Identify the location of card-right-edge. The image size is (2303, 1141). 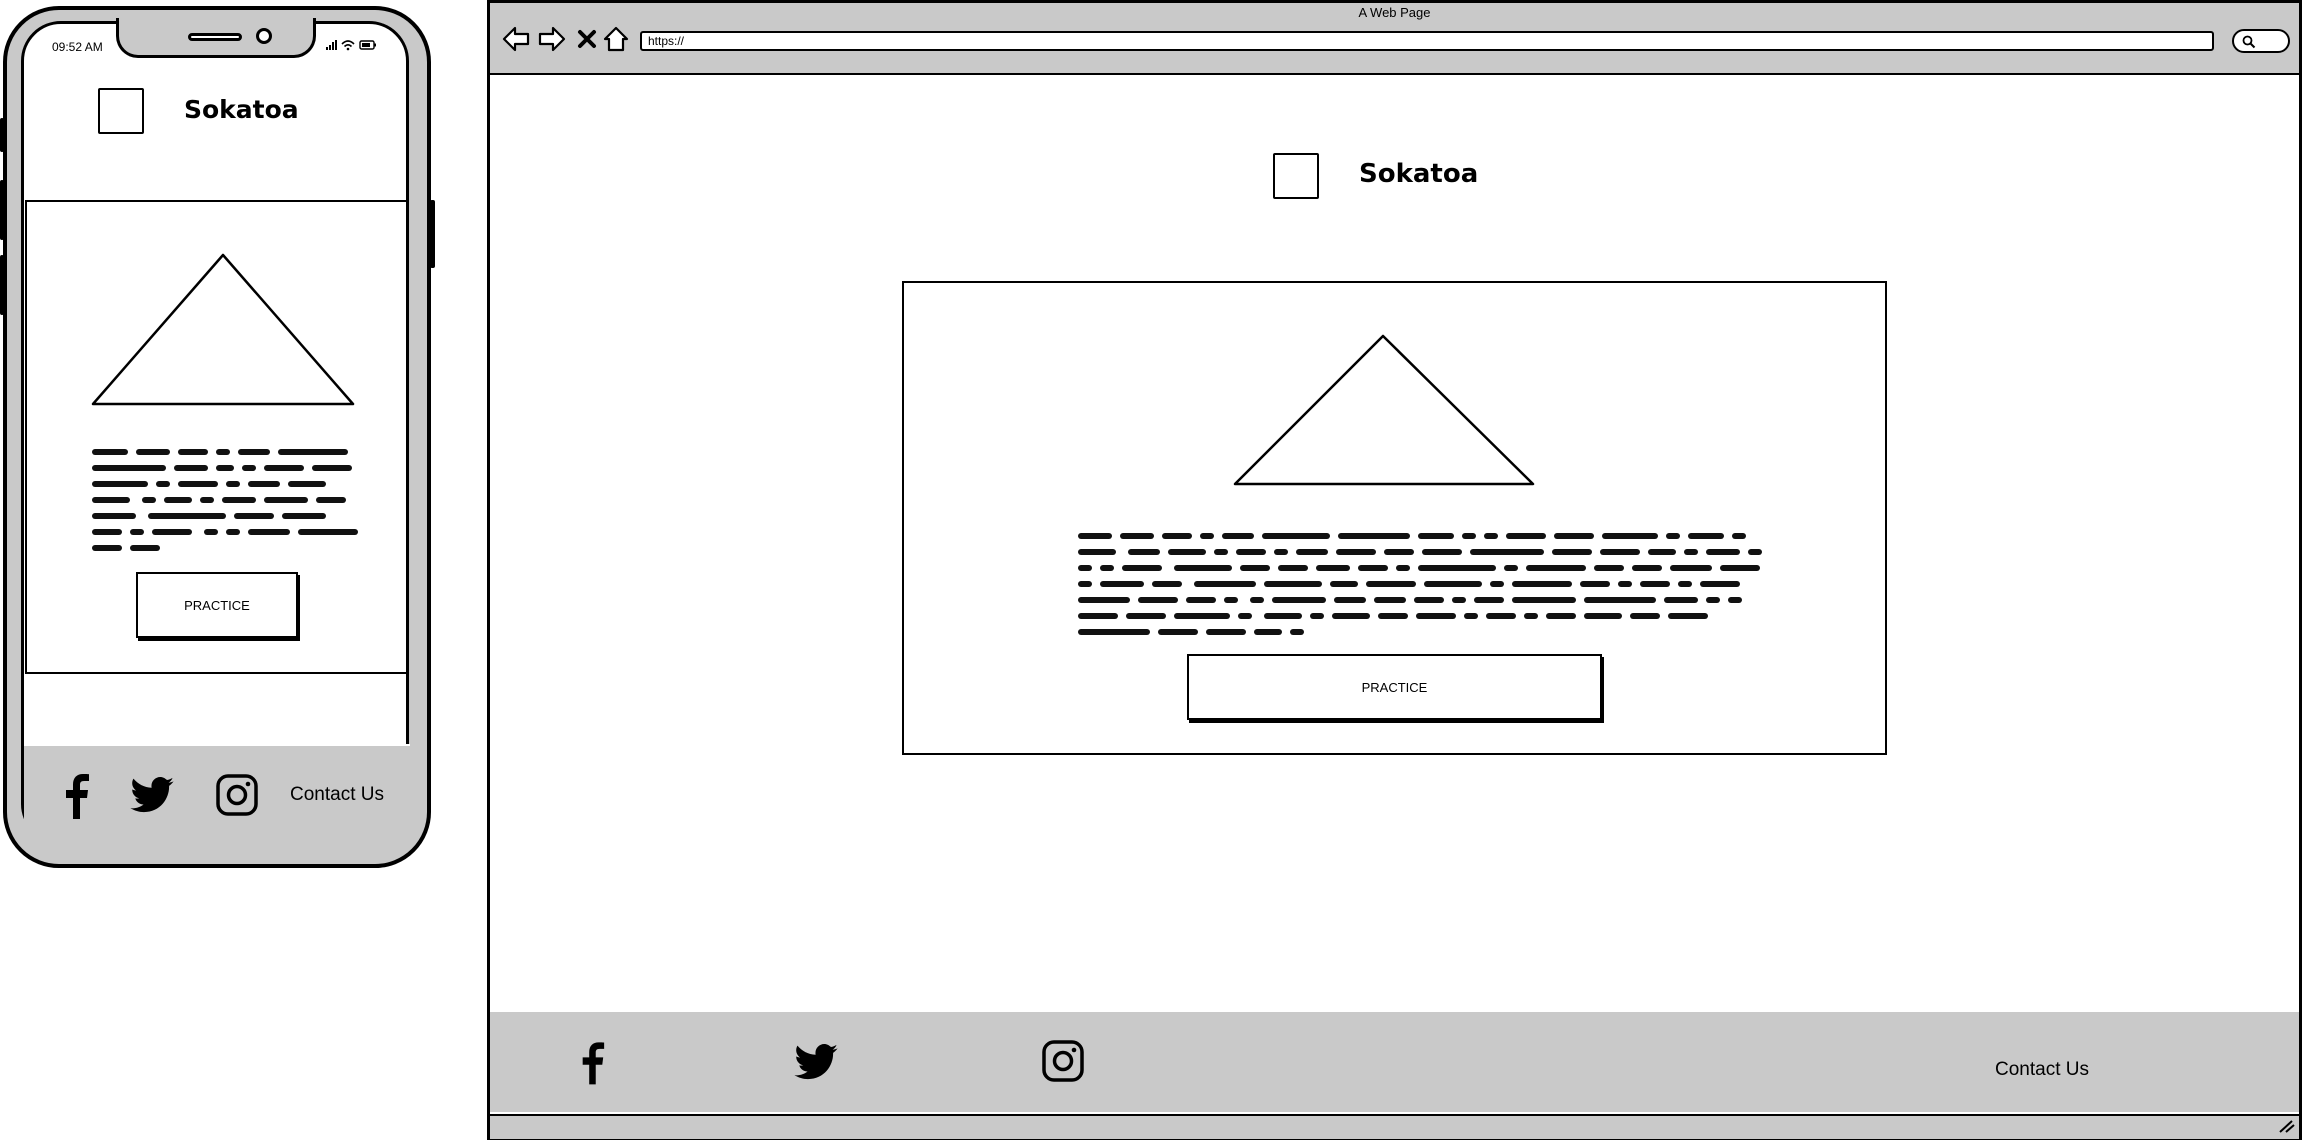
(408, 436).